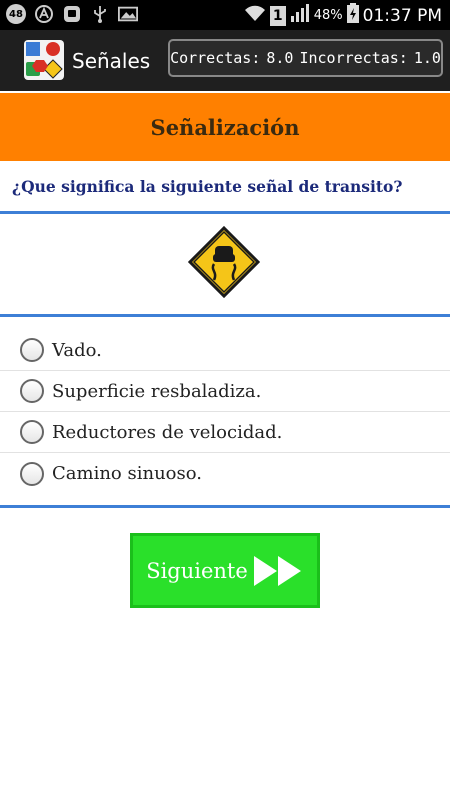 The height and width of the screenshot is (800, 450). What do you see at coordinates (16, 14) in the screenshot?
I see `notification-count-icon: 48` at bounding box center [16, 14].